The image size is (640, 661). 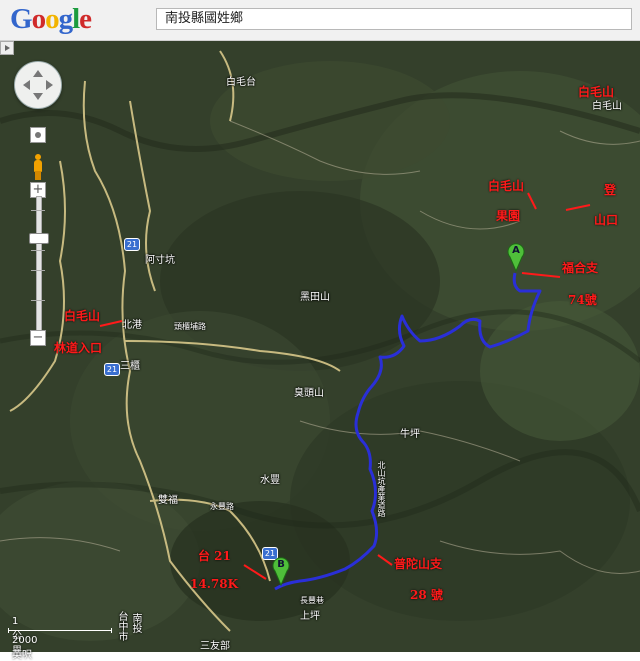 I want to click on pegman-icon, so click(x=38, y=167).